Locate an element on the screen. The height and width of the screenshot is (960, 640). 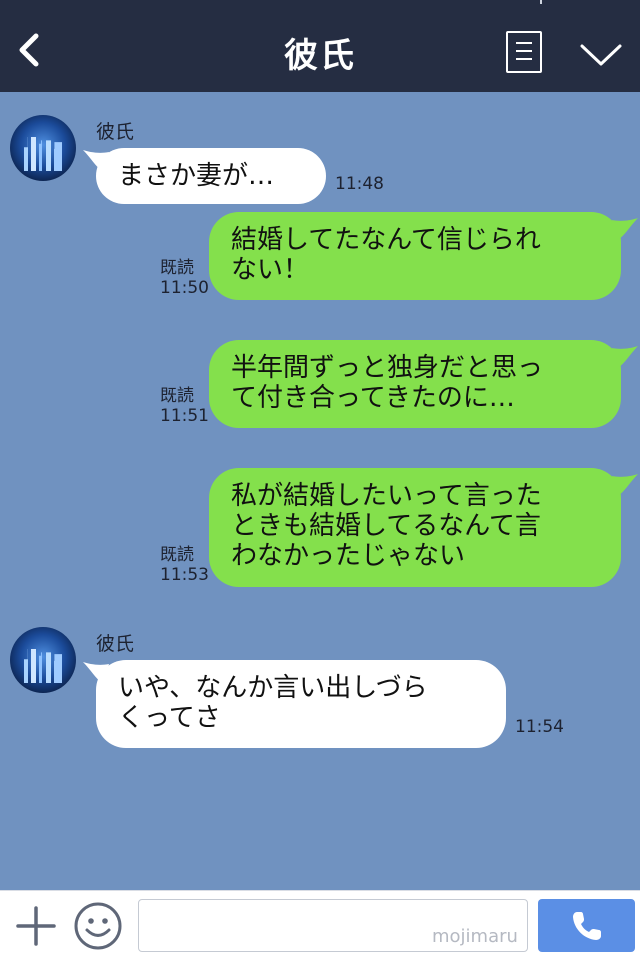
message-text-line: ときも結婚してるなんて言 is located at coordinates (386, 526).